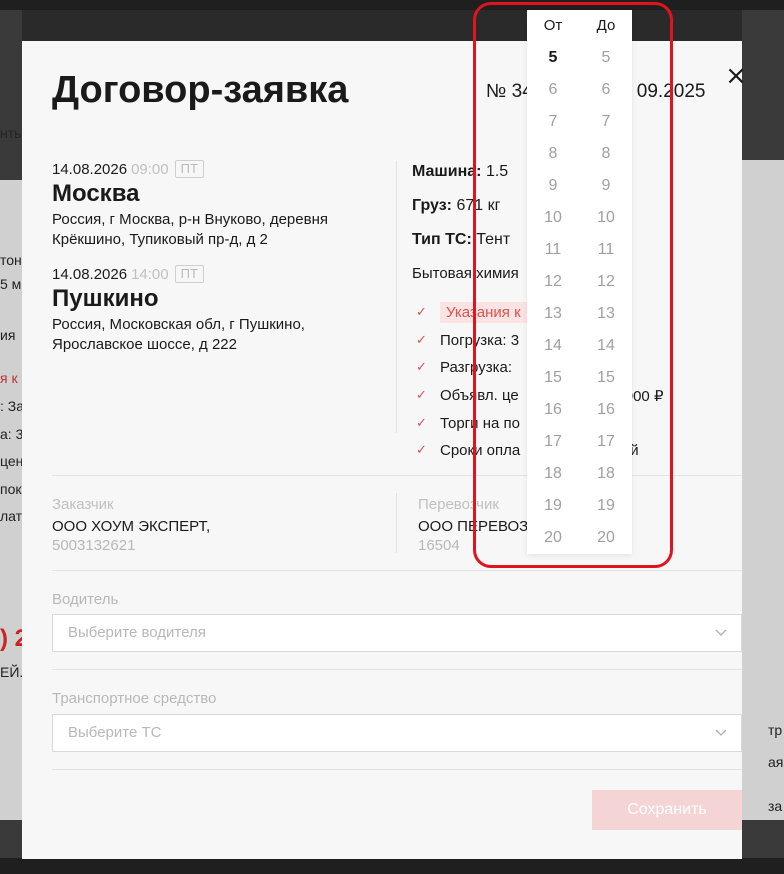 Image resolution: width=784 pixels, height=874 pixels. What do you see at coordinates (509, 91) in the screenshot?
I see `doc-number-prefix: № 34` at bounding box center [509, 91].